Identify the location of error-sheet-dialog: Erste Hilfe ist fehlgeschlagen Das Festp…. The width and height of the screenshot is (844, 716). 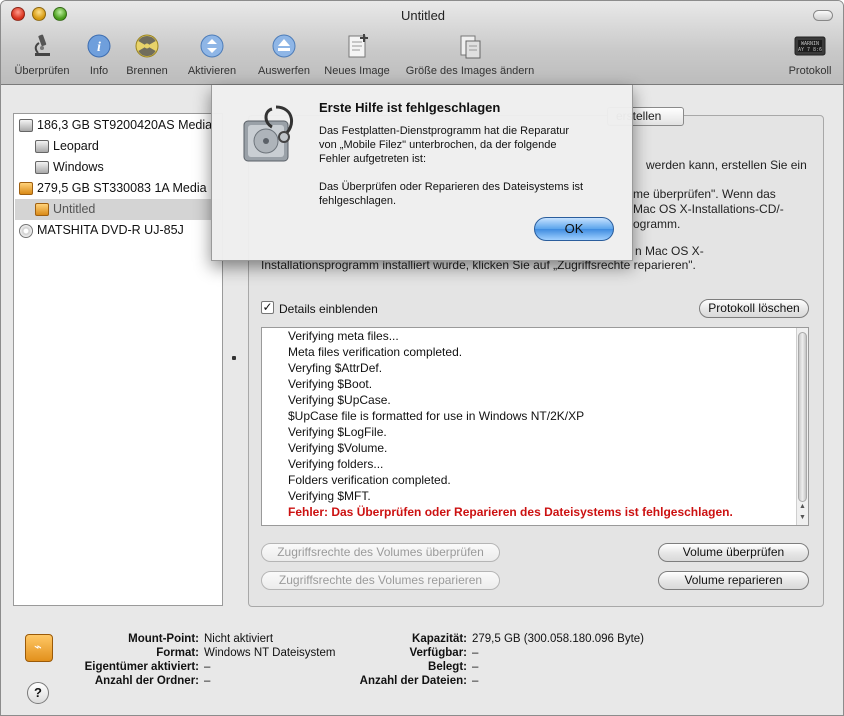
(422, 173).